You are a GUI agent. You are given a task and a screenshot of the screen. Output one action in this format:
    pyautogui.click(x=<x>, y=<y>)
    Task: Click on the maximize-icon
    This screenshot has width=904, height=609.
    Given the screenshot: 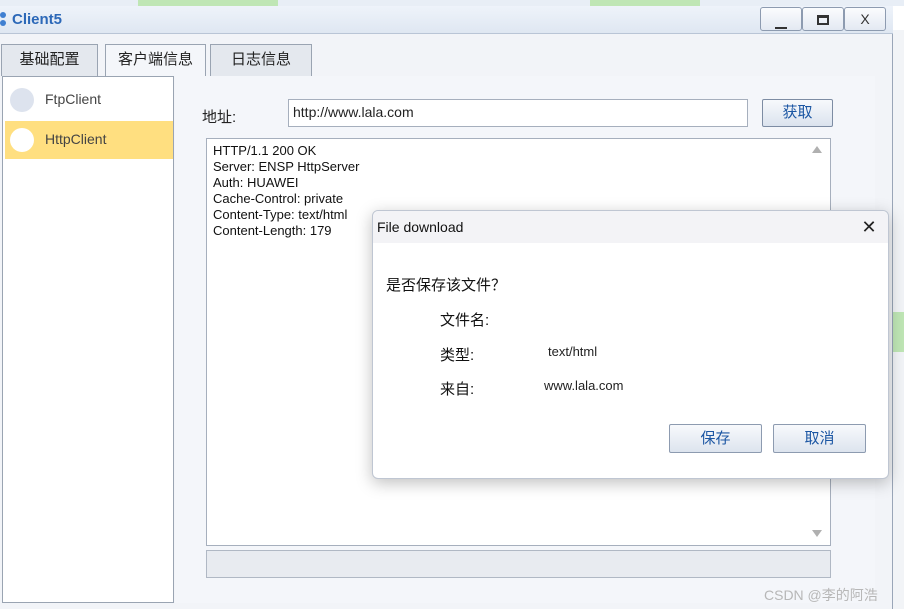 What is the action you would take?
    pyautogui.click(x=823, y=20)
    